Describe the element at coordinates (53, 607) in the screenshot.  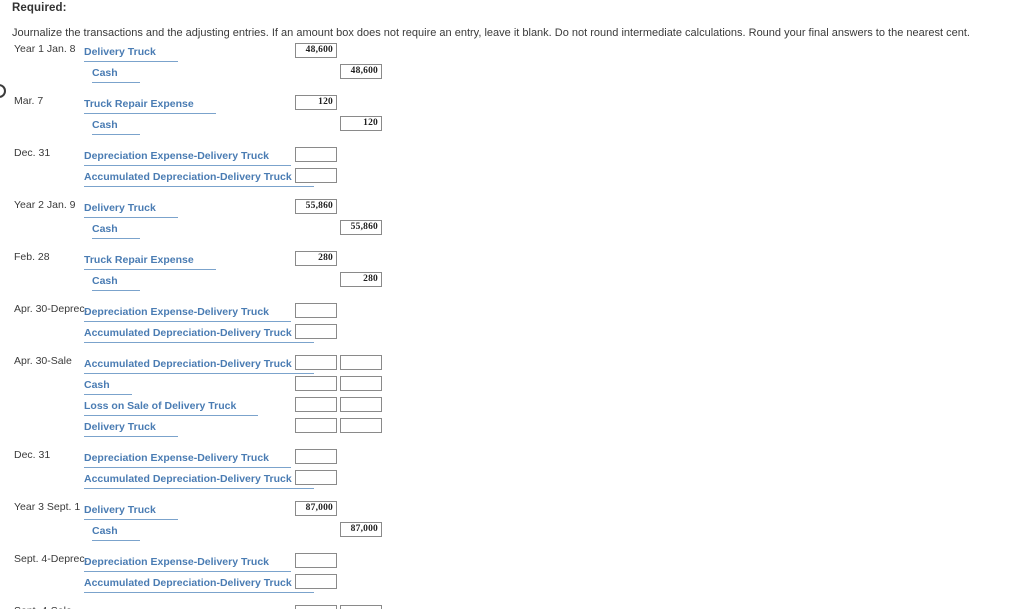
I see `entry-date: Sept. 4-Sale` at that location.